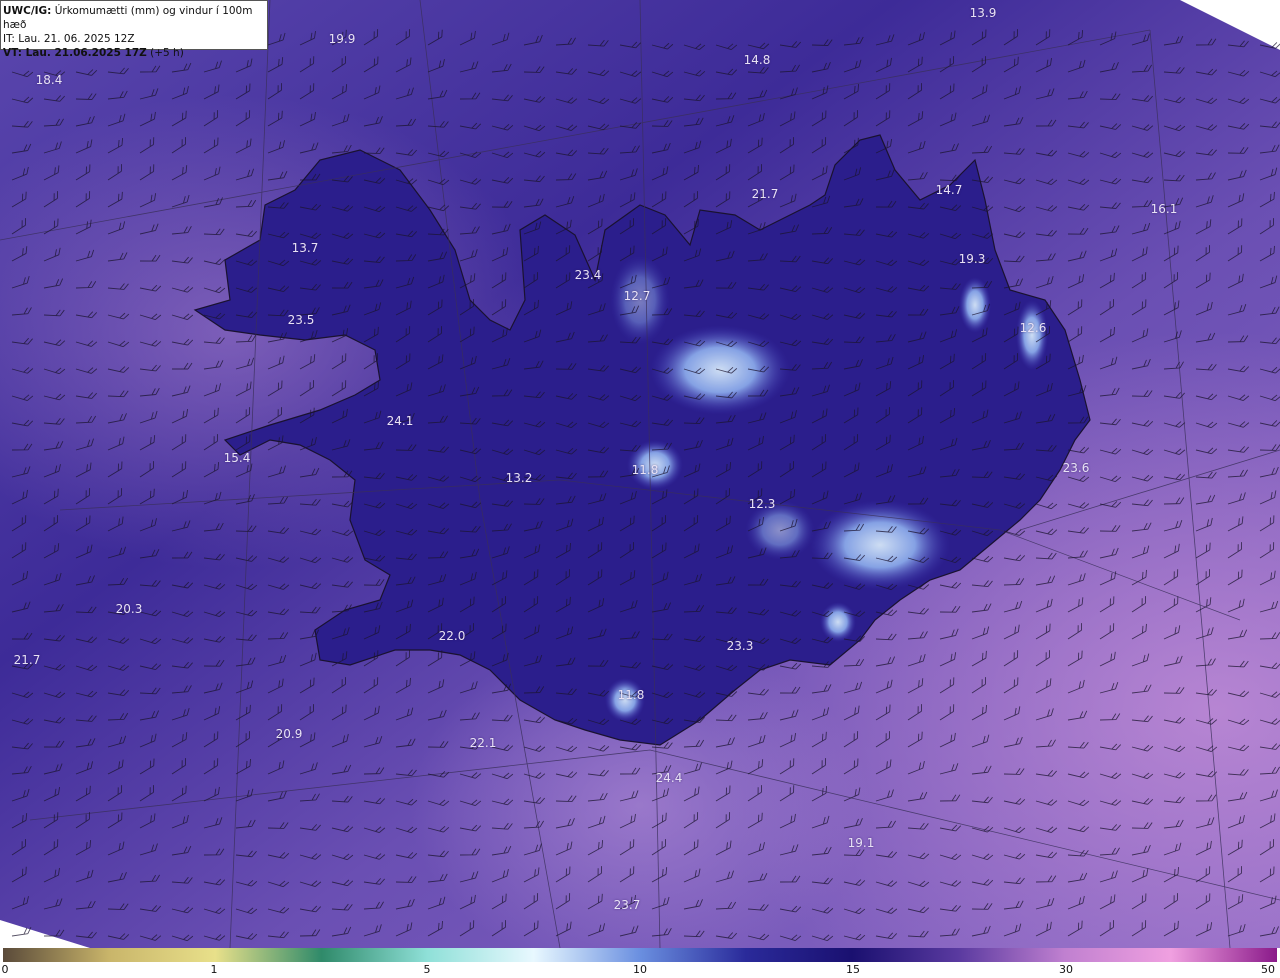  I want to click on value-label: 19.9, so click(342, 39).